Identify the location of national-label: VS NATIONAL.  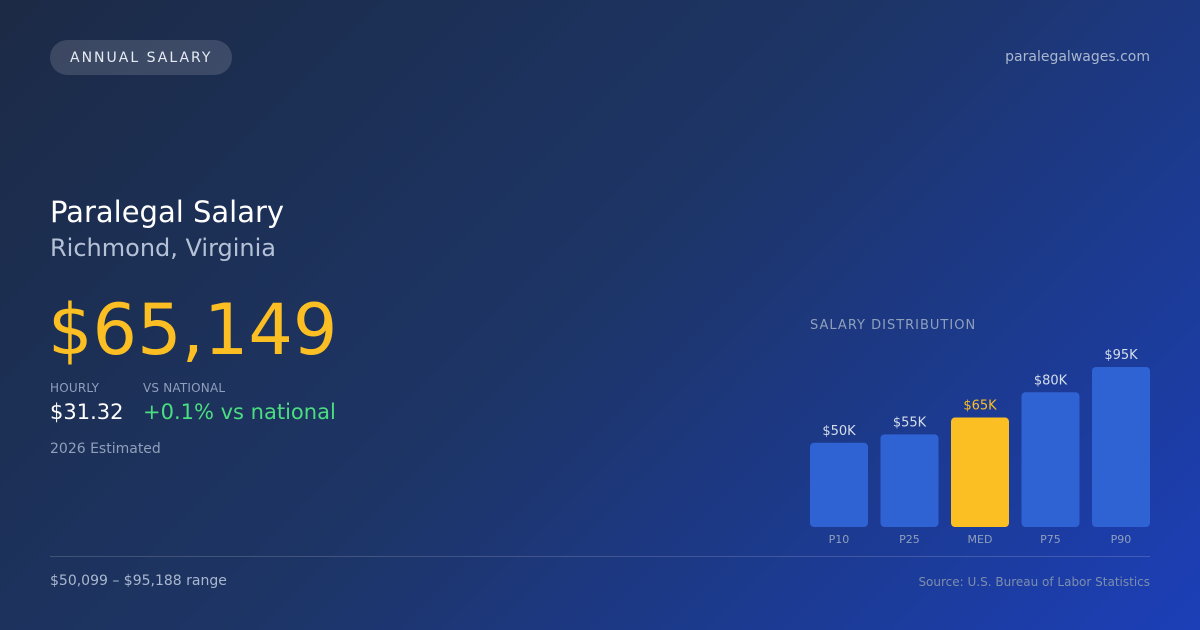
(184, 388).